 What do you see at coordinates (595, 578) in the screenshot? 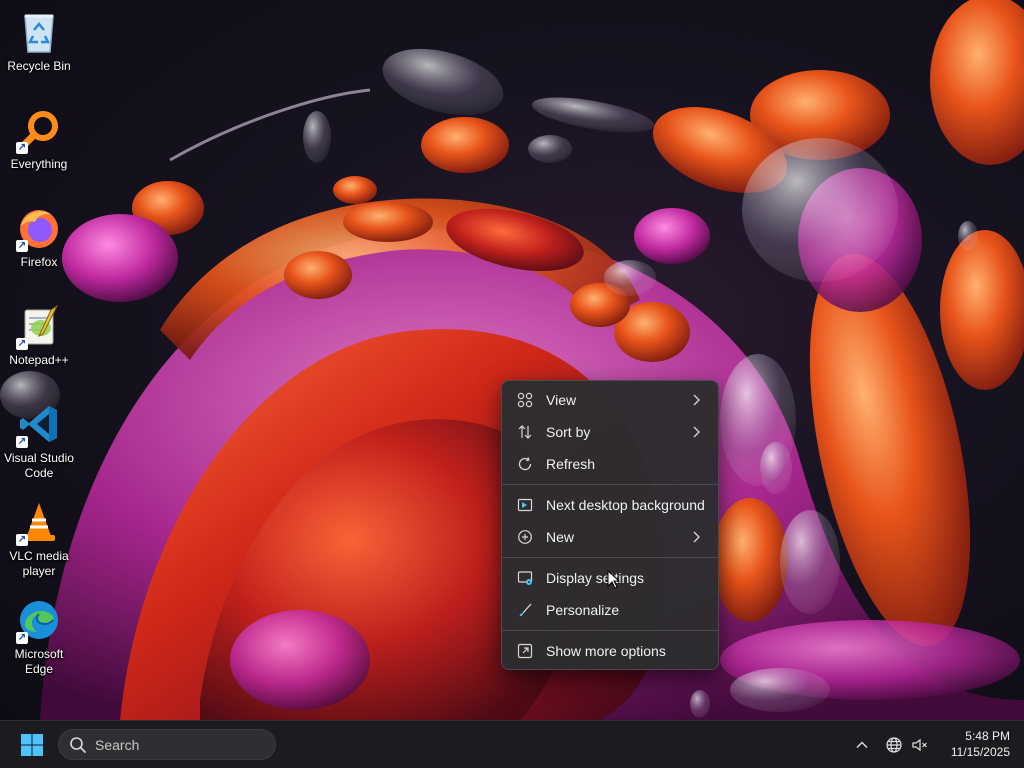
I see `menu-item-label: Display settings` at bounding box center [595, 578].